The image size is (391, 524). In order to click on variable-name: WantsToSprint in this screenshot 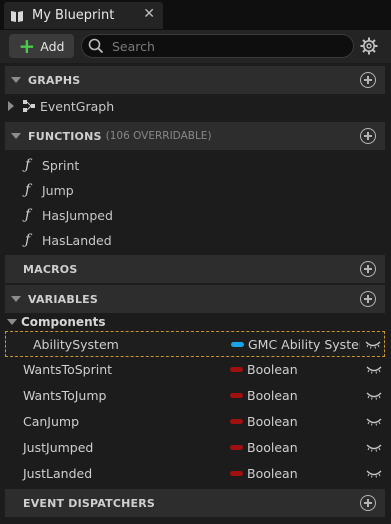, I will do `click(68, 369)`.